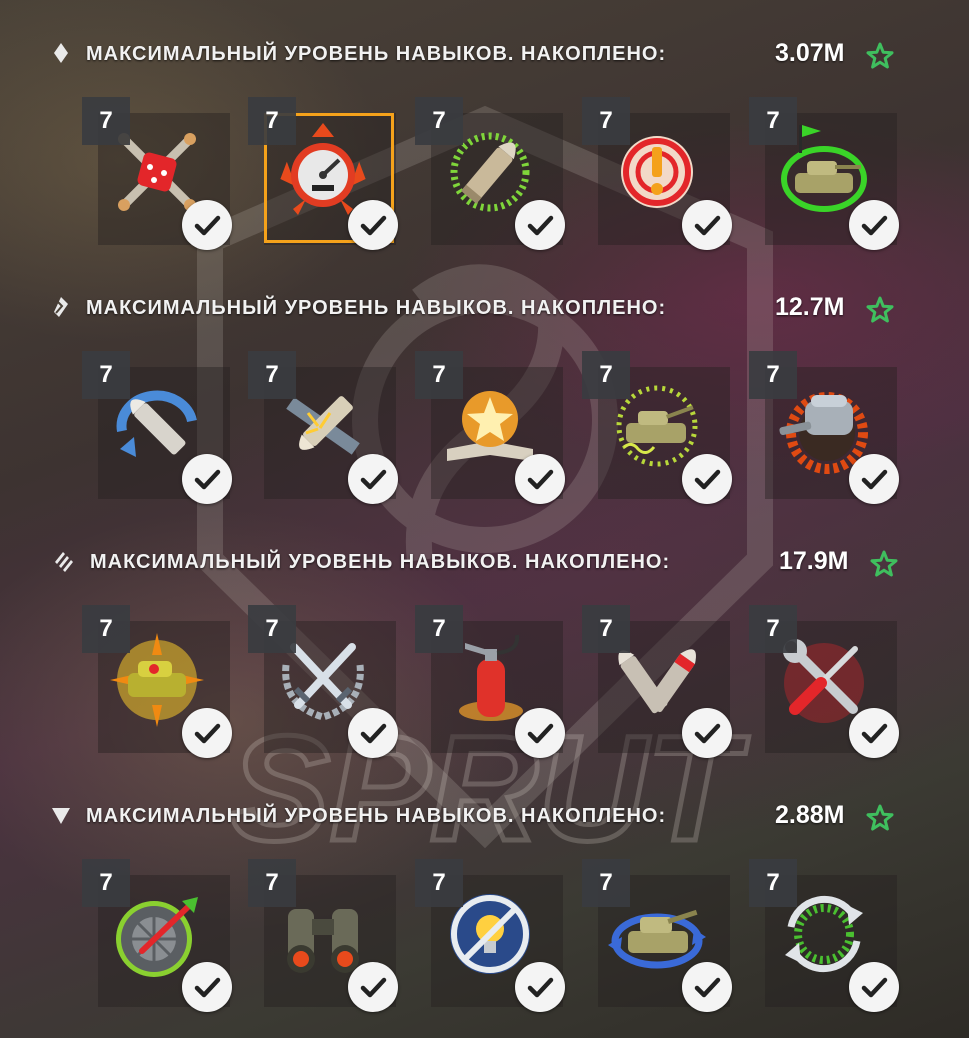 This screenshot has height=1038, width=969. What do you see at coordinates (810, 53) in the screenshot?
I see `accumulated-amount: 3.07M` at bounding box center [810, 53].